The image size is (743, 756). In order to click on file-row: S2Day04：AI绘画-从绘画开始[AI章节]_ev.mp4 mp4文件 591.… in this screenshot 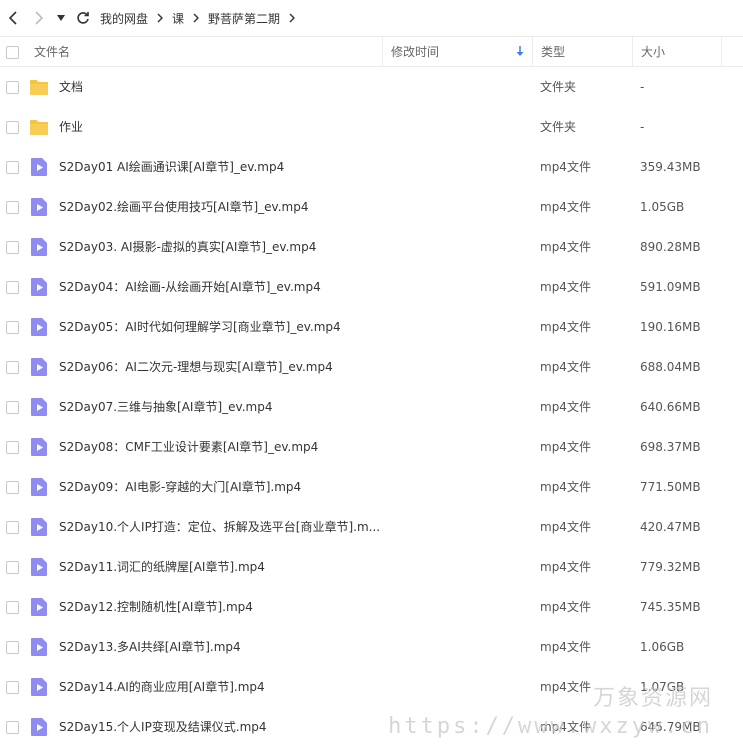, I will do `click(371, 287)`.